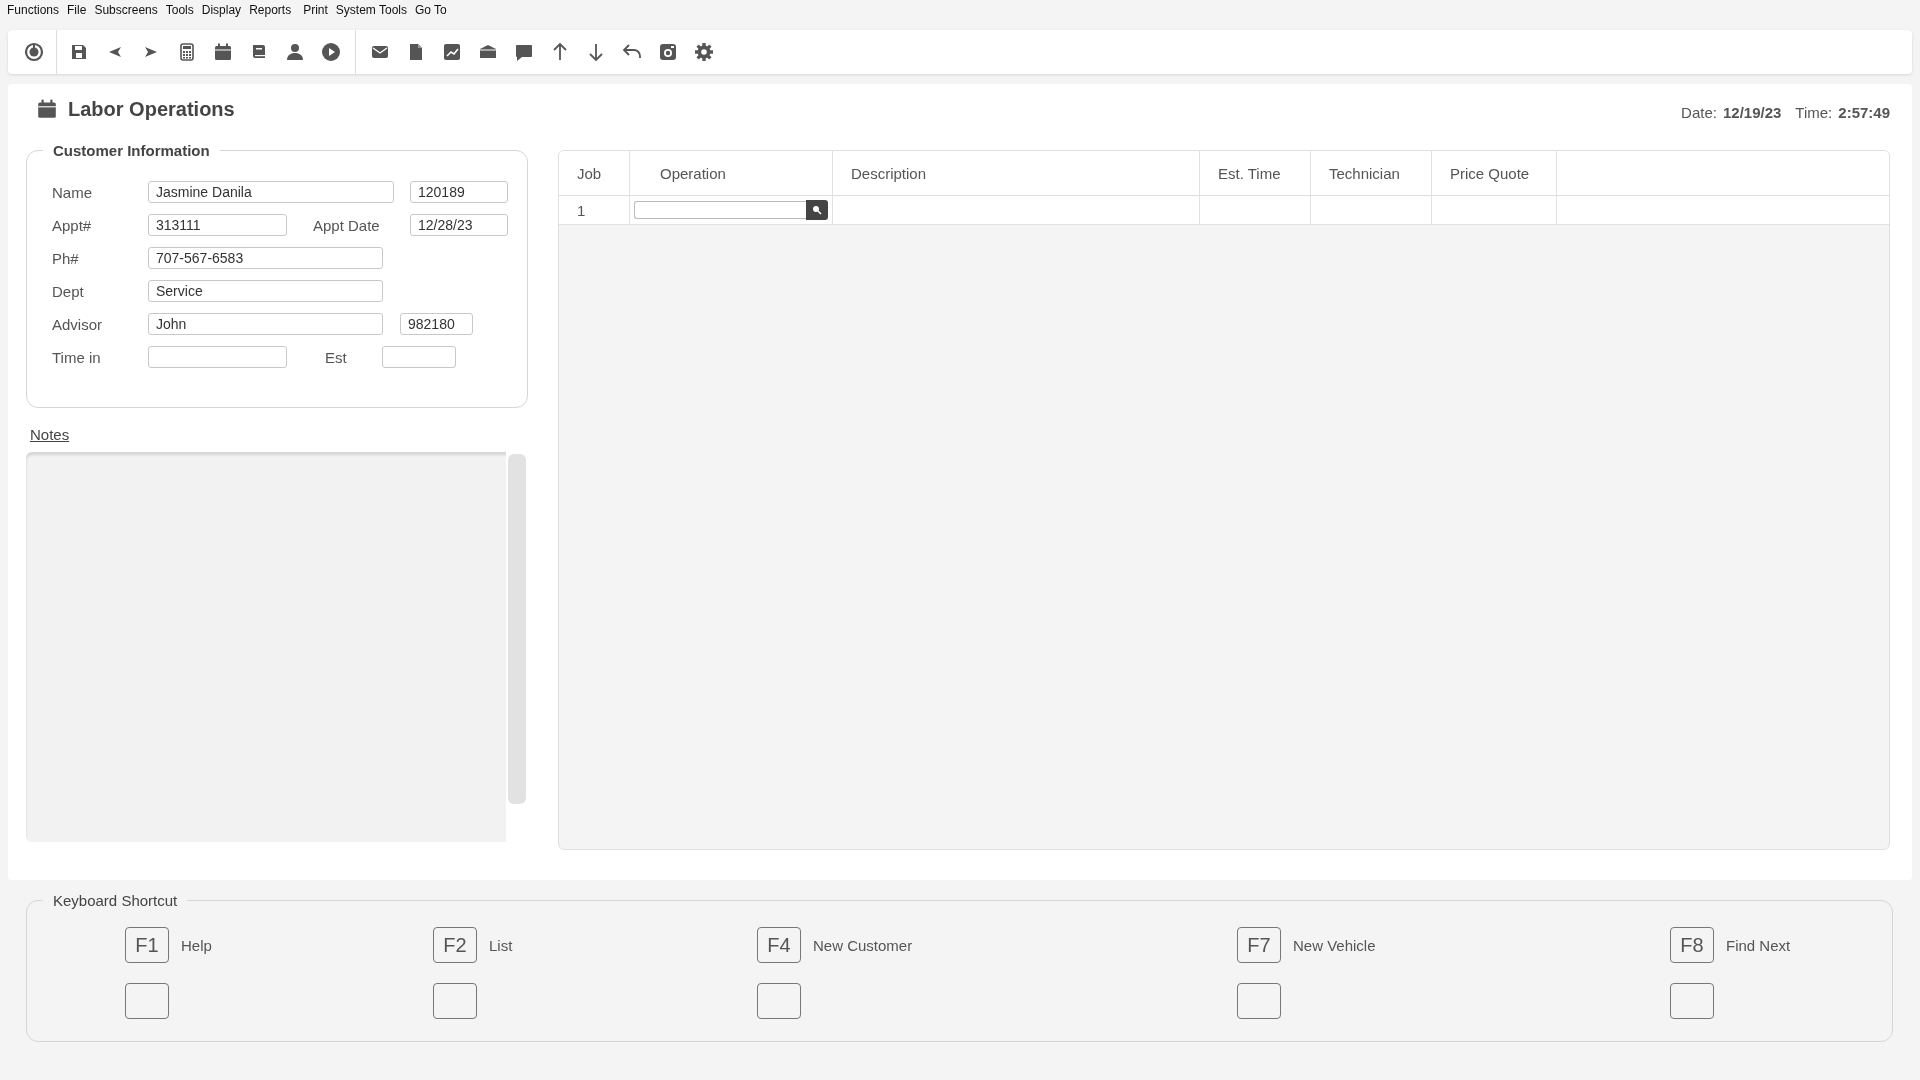  I want to click on key-button: F7, so click(1259, 945).